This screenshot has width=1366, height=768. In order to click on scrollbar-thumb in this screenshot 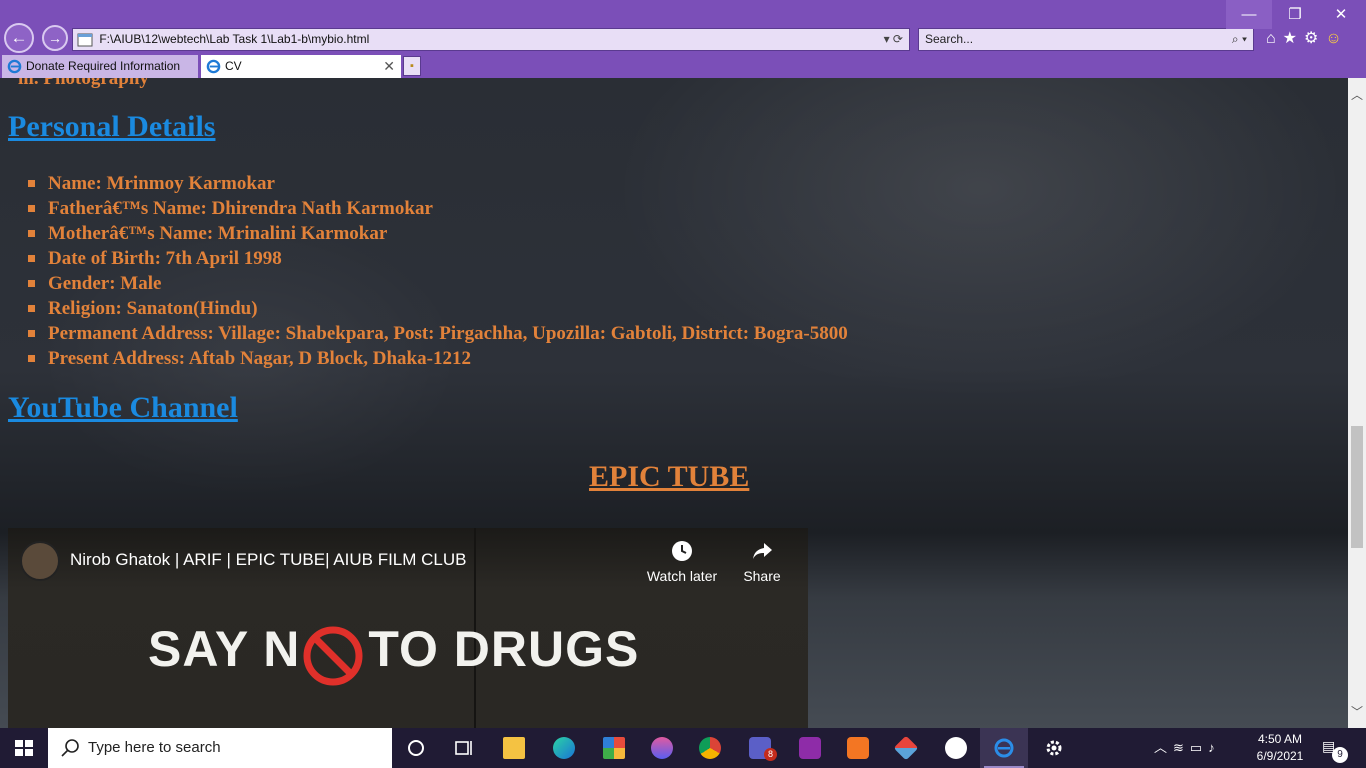, I will do `click(1357, 487)`.